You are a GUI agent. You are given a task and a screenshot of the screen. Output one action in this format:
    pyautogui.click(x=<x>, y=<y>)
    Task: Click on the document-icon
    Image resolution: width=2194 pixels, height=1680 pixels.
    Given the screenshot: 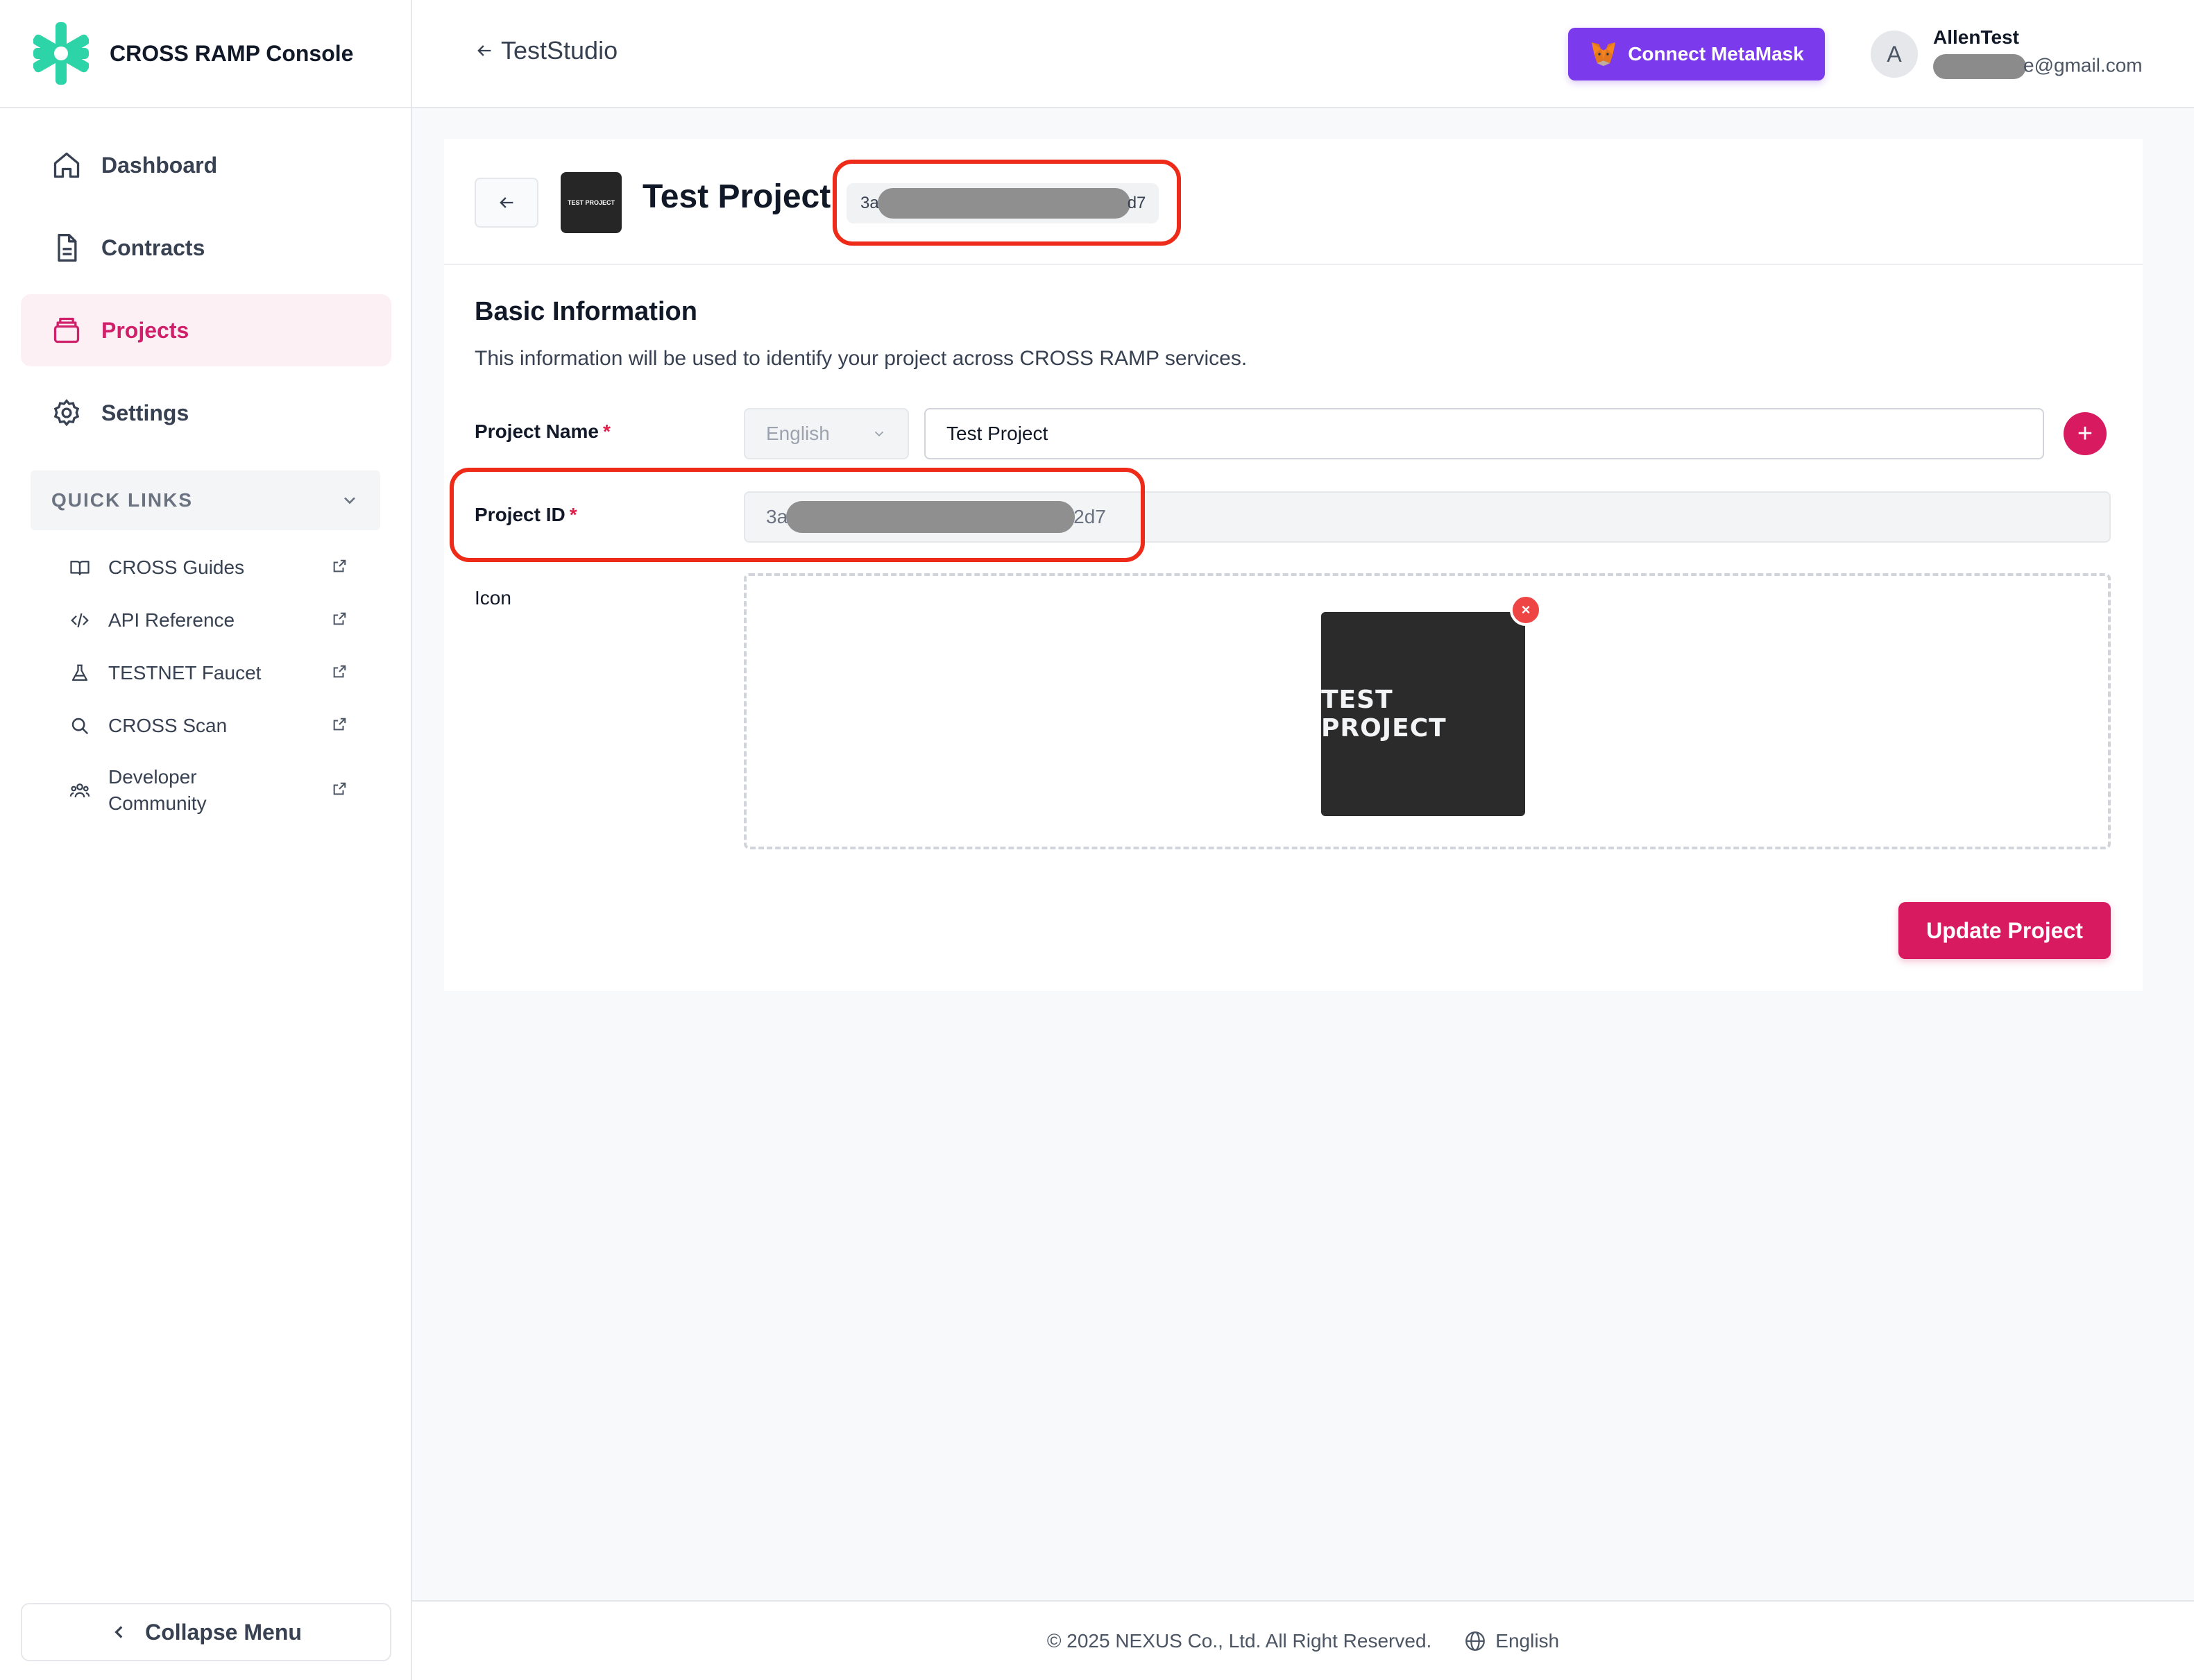 What is the action you would take?
    pyautogui.click(x=67, y=248)
    